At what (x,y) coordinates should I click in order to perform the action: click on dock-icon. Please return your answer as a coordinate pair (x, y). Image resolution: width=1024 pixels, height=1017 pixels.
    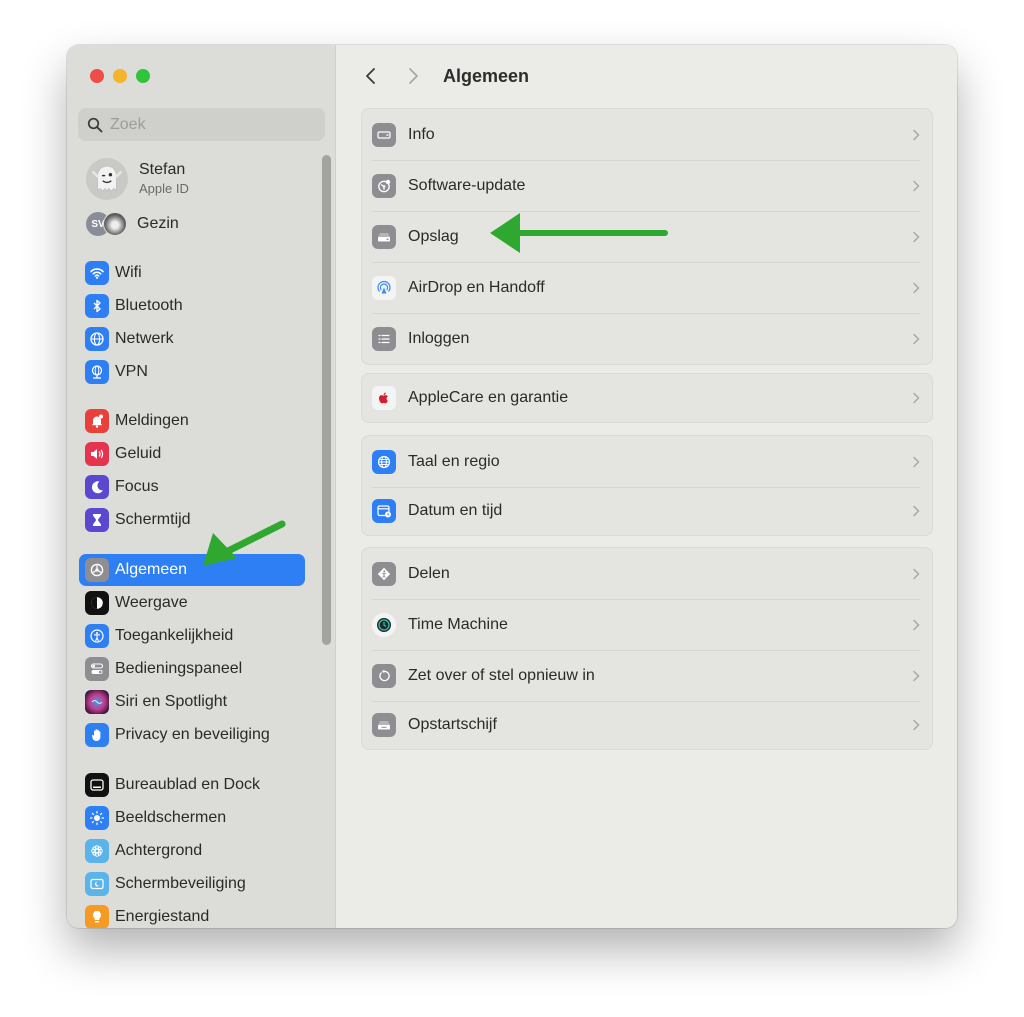
    Looking at the image, I should click on (97, 785).